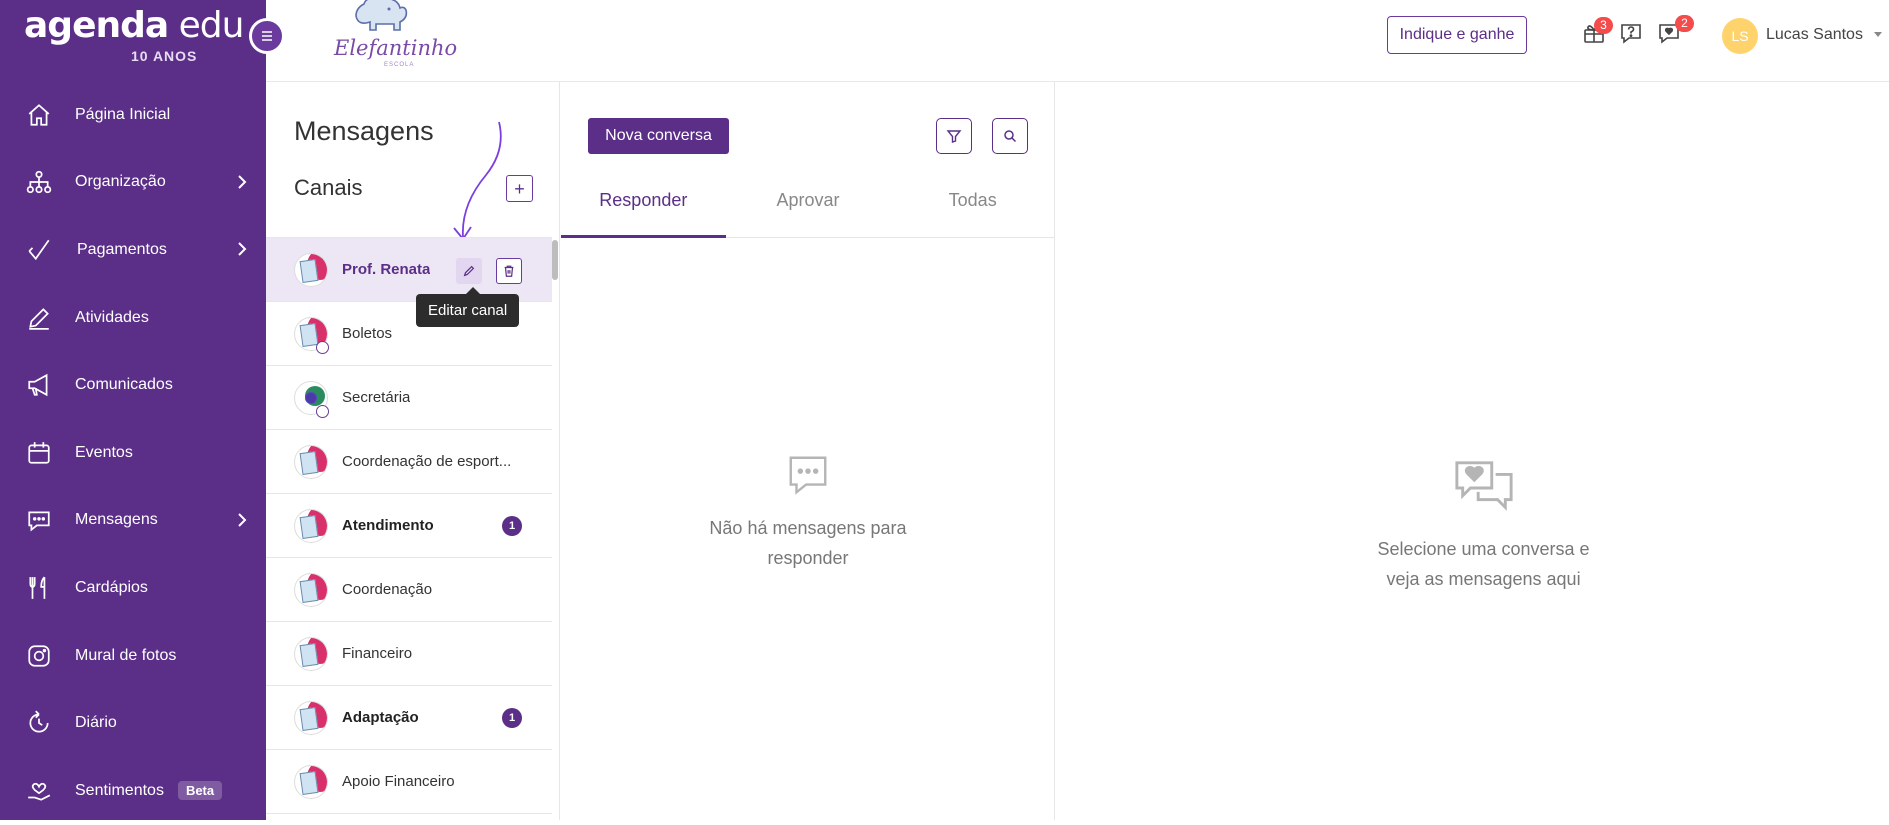 The height and width of the screenshot is (825, 1889). Describe the element at coordinates (111, 587) in the screenshot. I see `sidebar-item-label: Cardápios` at that location.